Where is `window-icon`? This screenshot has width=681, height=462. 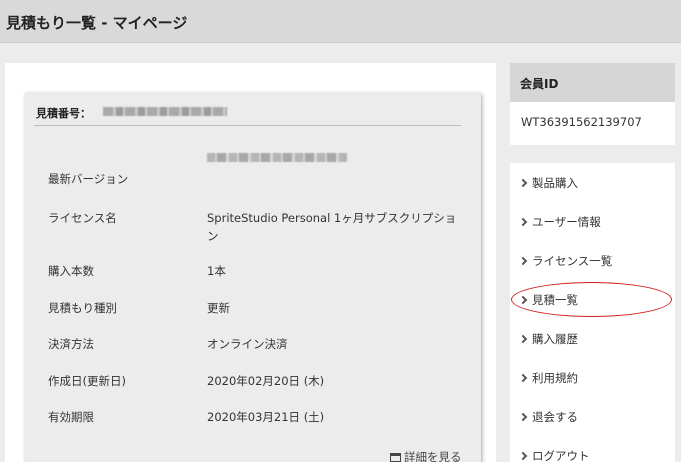 window-icon is located at coordinates (395, 457).